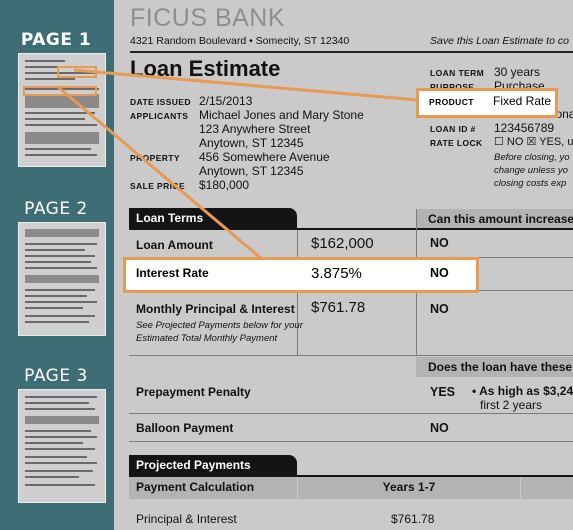  I want to click on date-issued-label: DATE ISSUED, so click(160, 102).